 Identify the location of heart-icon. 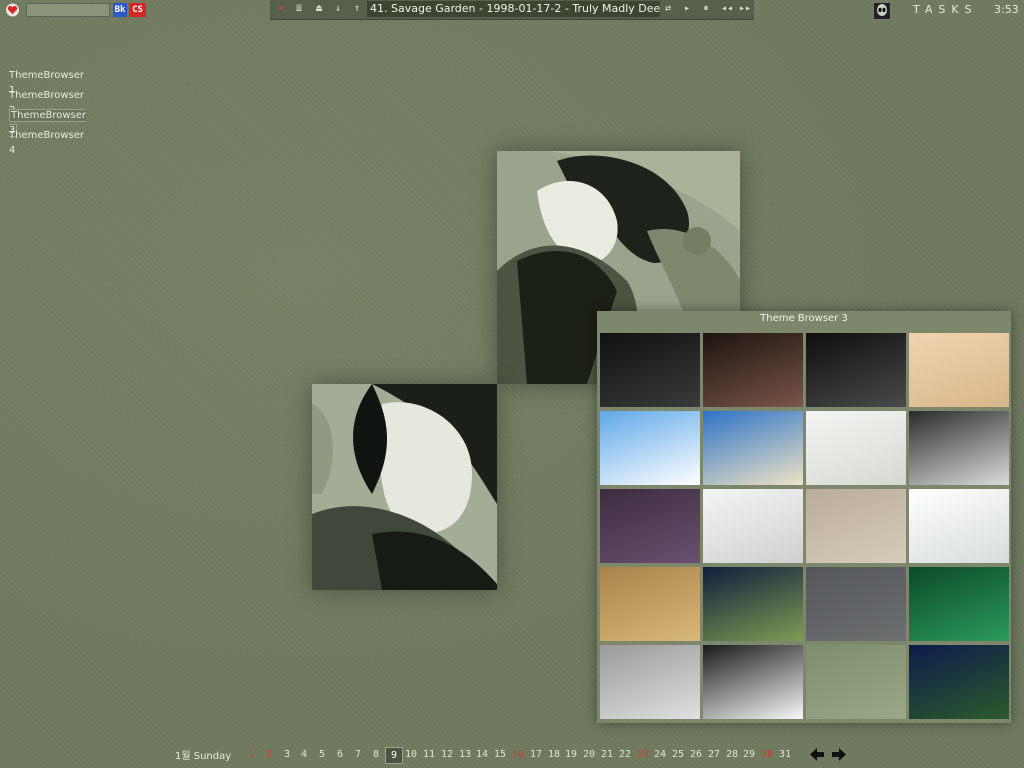
(12, 10).